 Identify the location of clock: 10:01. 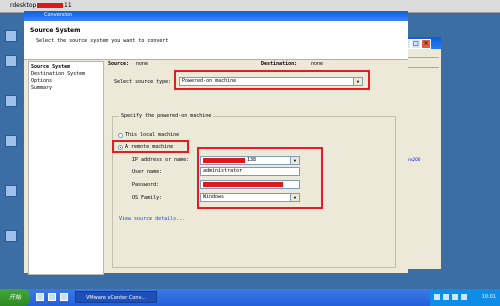
(488, 297).